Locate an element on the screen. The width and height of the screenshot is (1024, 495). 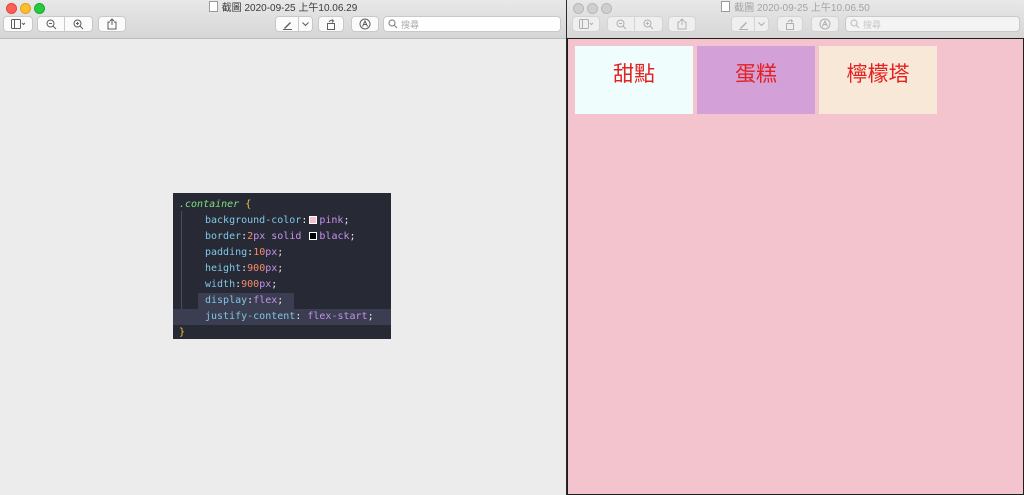
window-title: 截圖 2020-09-25 上午10.06.50 is located at coordinates (795, 8).